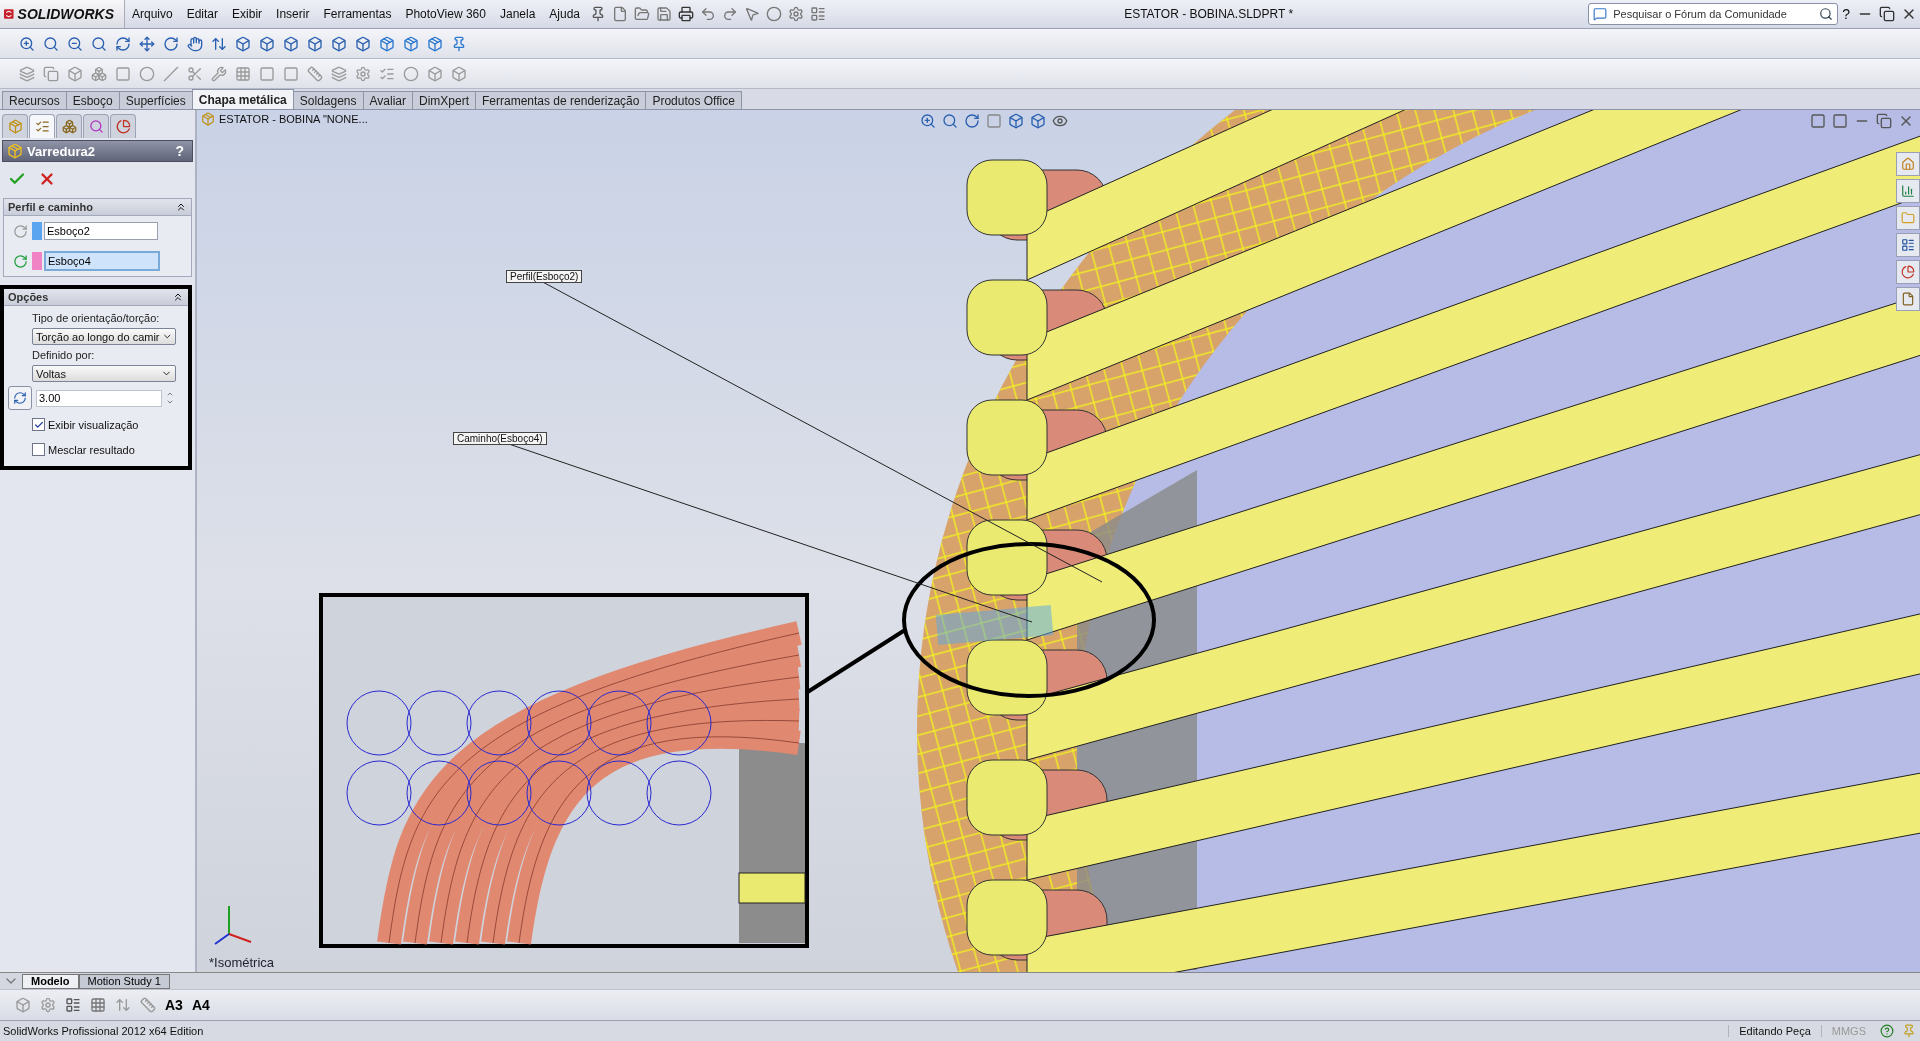 The image size is (1920, 1041). Describe the element at coordinates (28, 297) in the screenshot. I see `section-title: Opções` at that location.